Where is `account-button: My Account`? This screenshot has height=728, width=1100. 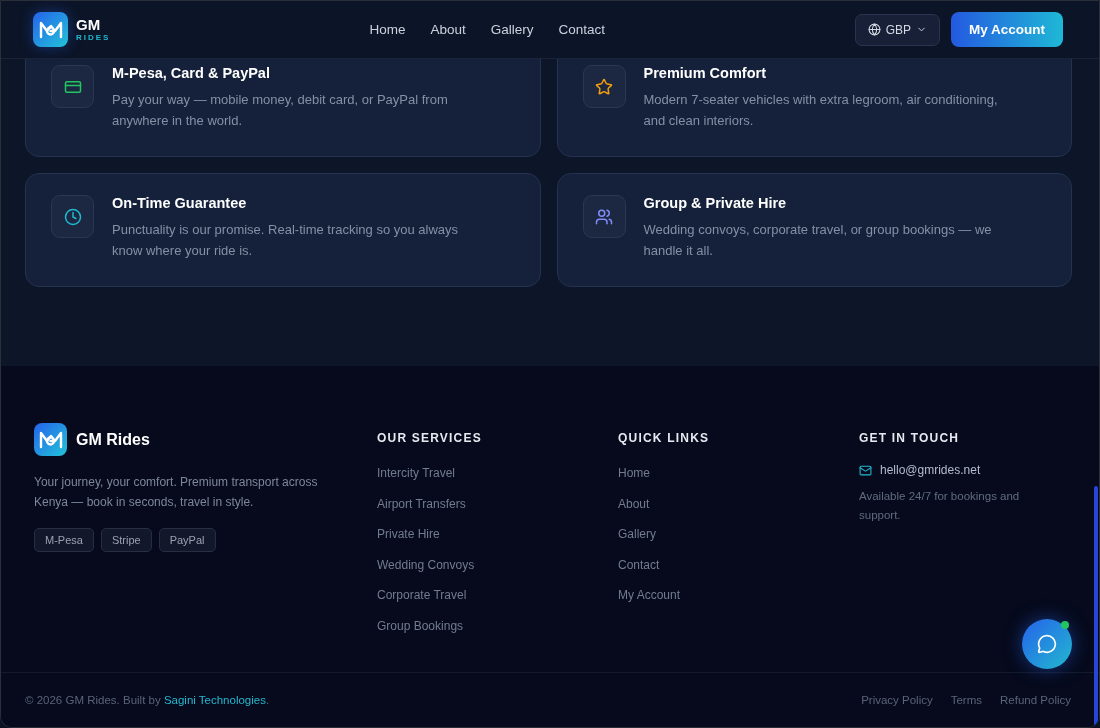
account-button: My Account is located at coordinates (1007, 29).